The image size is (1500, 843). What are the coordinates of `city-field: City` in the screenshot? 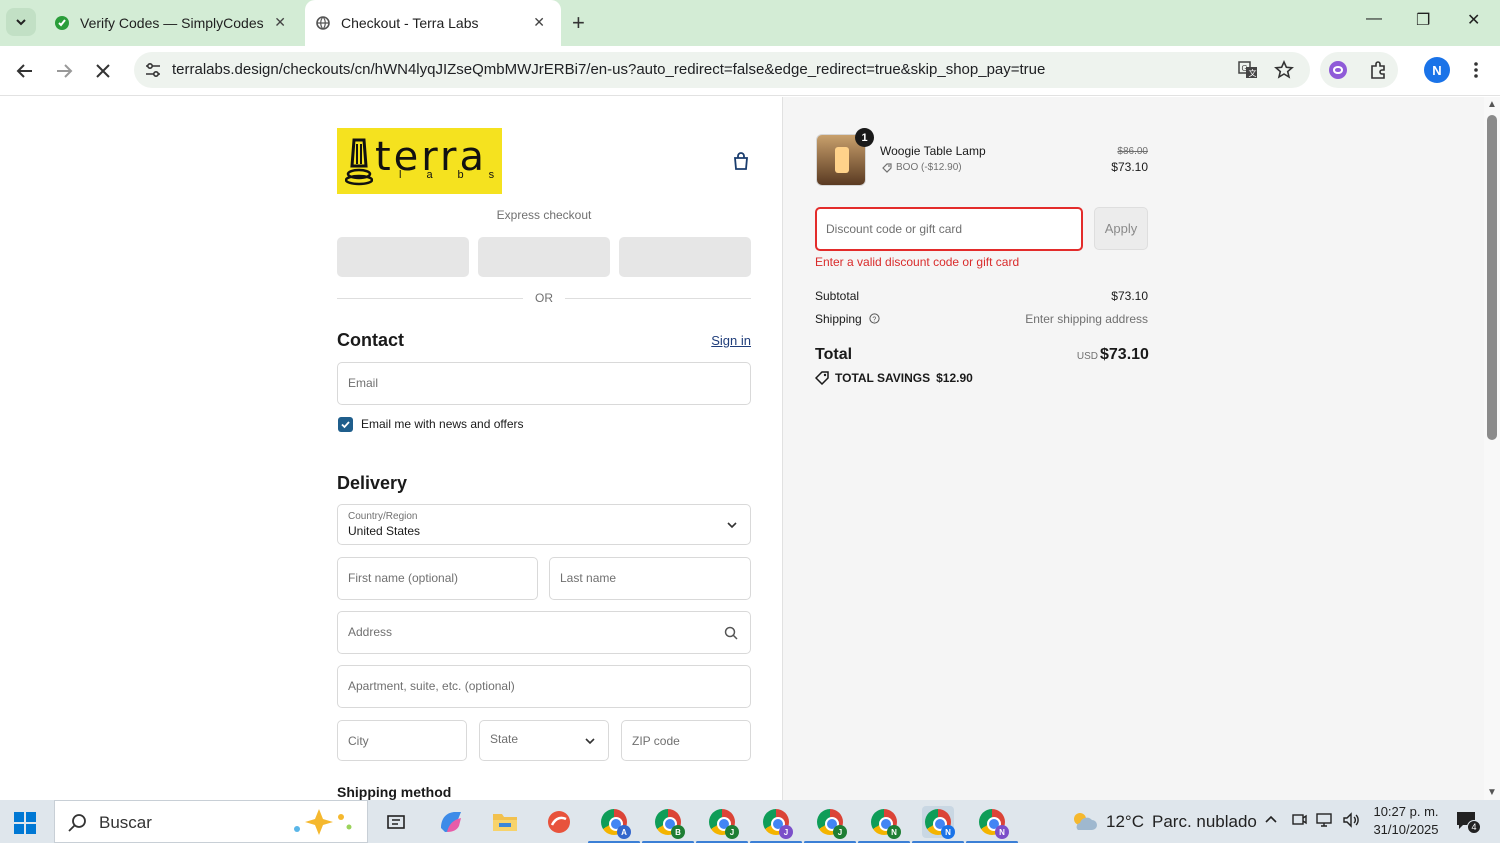 It's located at (402, 740).